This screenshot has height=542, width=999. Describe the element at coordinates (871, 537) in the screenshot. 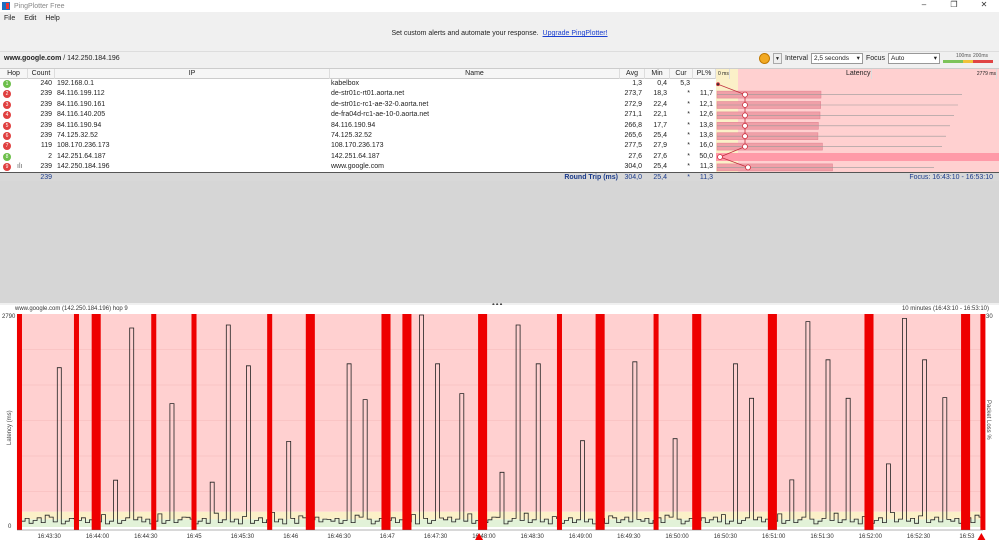

I see `x-tick-label: 16:52:00` at that location.